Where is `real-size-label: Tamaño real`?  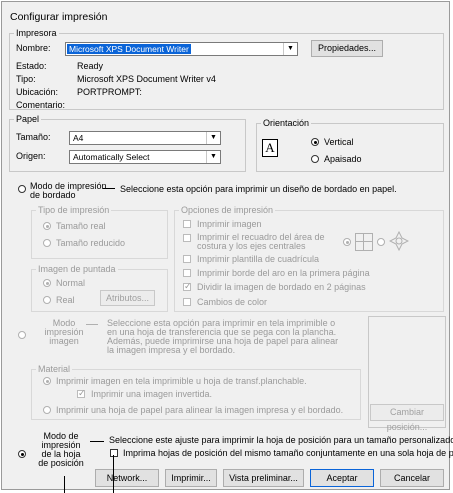
real-size-label: Tamaño real is located at coordinates (81, 226).